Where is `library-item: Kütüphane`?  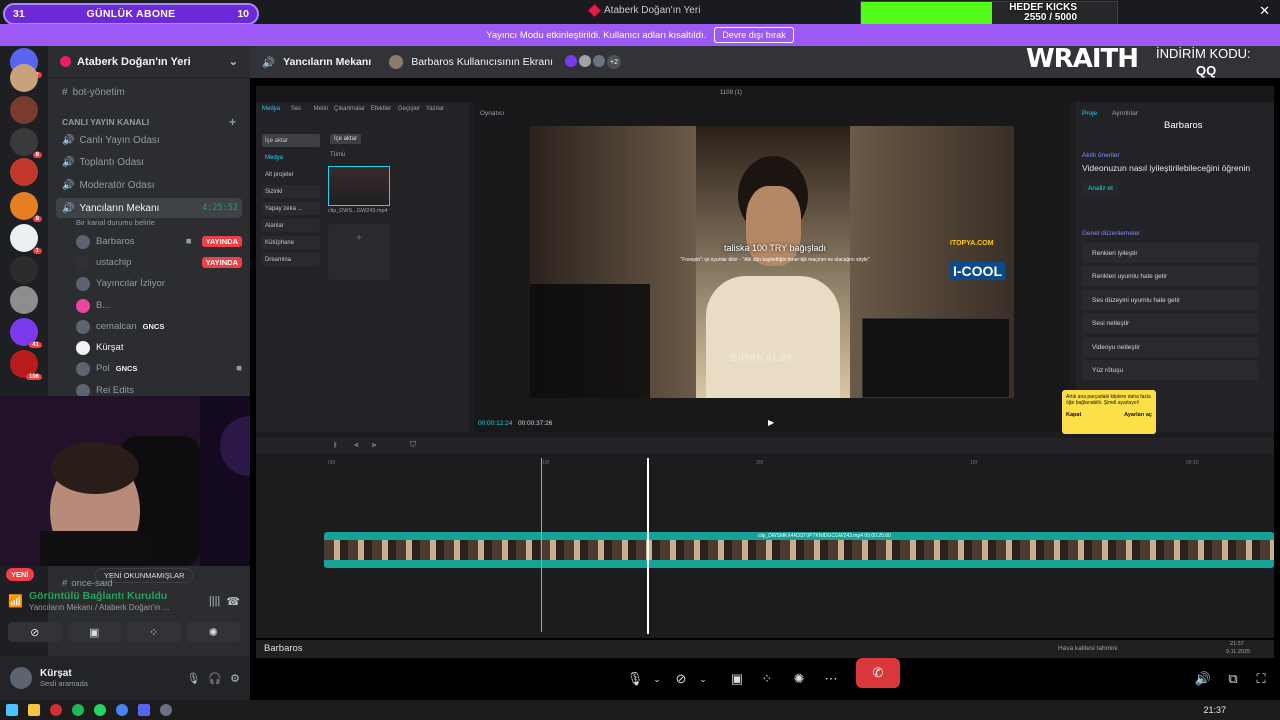
library-item: Kütüphane is located at coordinates (291, 242).